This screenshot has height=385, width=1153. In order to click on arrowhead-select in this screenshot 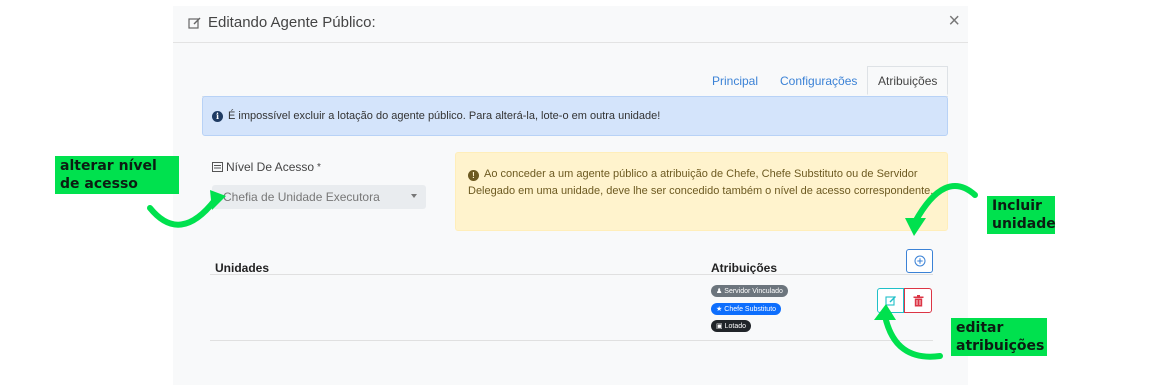, I will do `click(218, 200)`.